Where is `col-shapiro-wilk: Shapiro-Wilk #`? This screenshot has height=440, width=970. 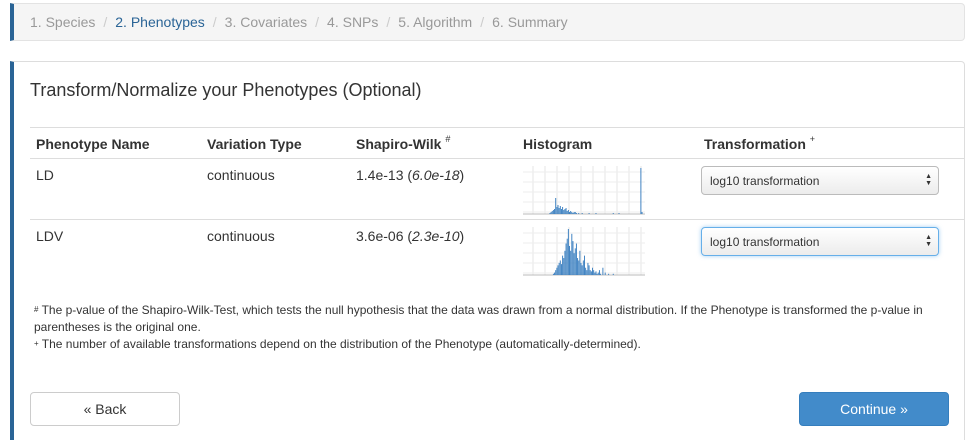 col-shapiro-wilk: Shapiro-Wilk # is located at coordinates (433, 143).